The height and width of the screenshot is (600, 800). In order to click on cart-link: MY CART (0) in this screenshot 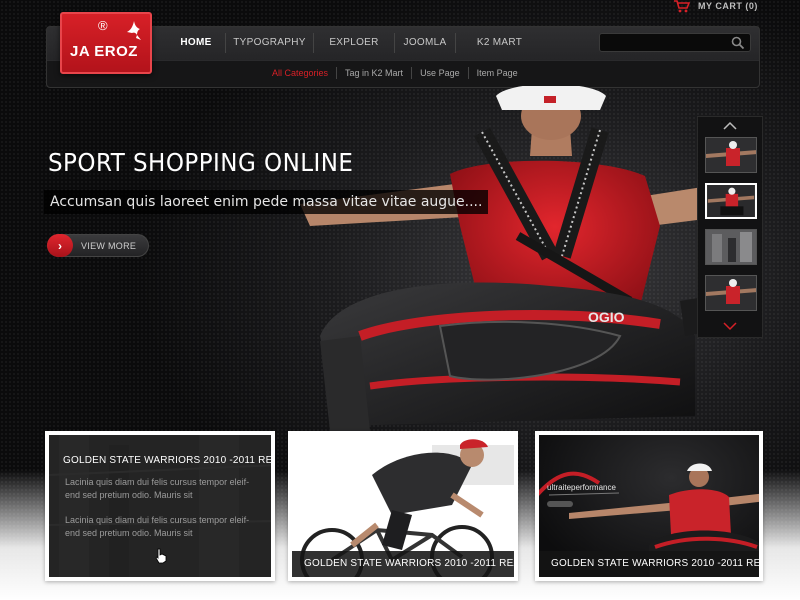, I will do `click(716, 6)`.